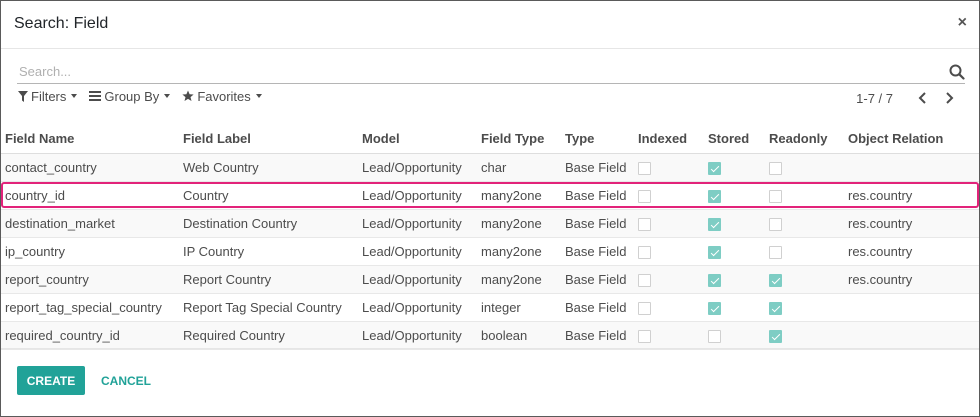 The height and width of the screenshot is (417, 980). I want to click on favorites-label: Favorites, so click(224, 96).